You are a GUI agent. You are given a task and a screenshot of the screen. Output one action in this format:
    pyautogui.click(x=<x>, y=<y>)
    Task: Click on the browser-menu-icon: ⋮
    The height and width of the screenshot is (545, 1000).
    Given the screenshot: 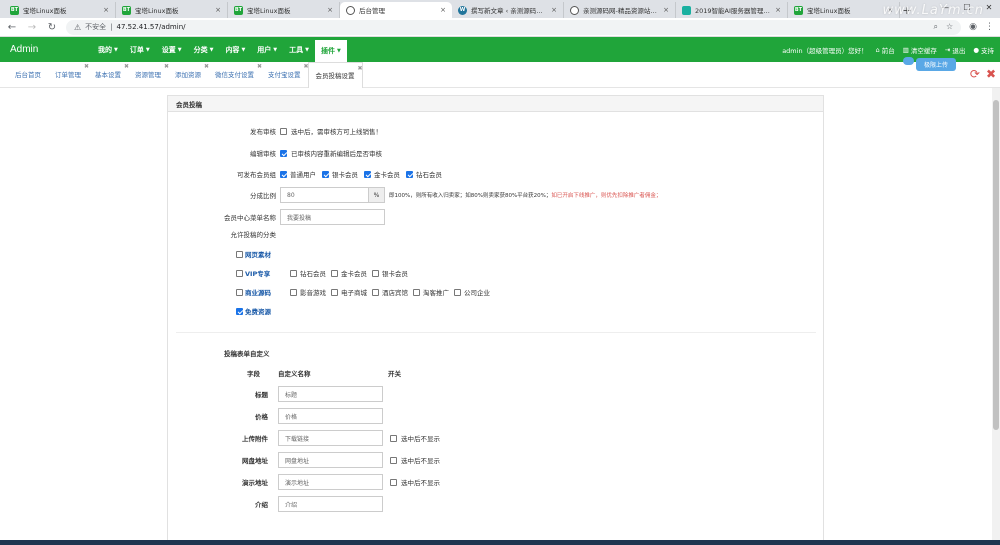 What is the action you would take?
    pyautogui.click(x=989, y=27)
    